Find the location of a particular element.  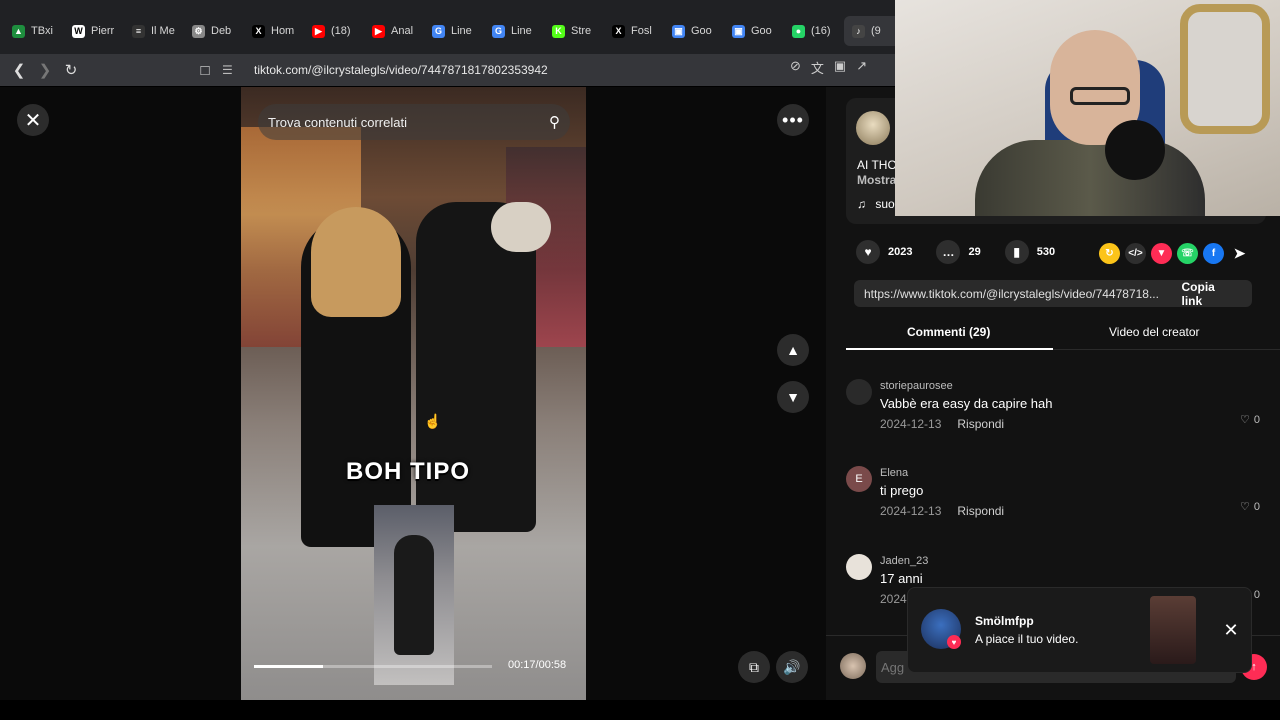

share-page-icon: ↗ is located at coordinates (861, 67).